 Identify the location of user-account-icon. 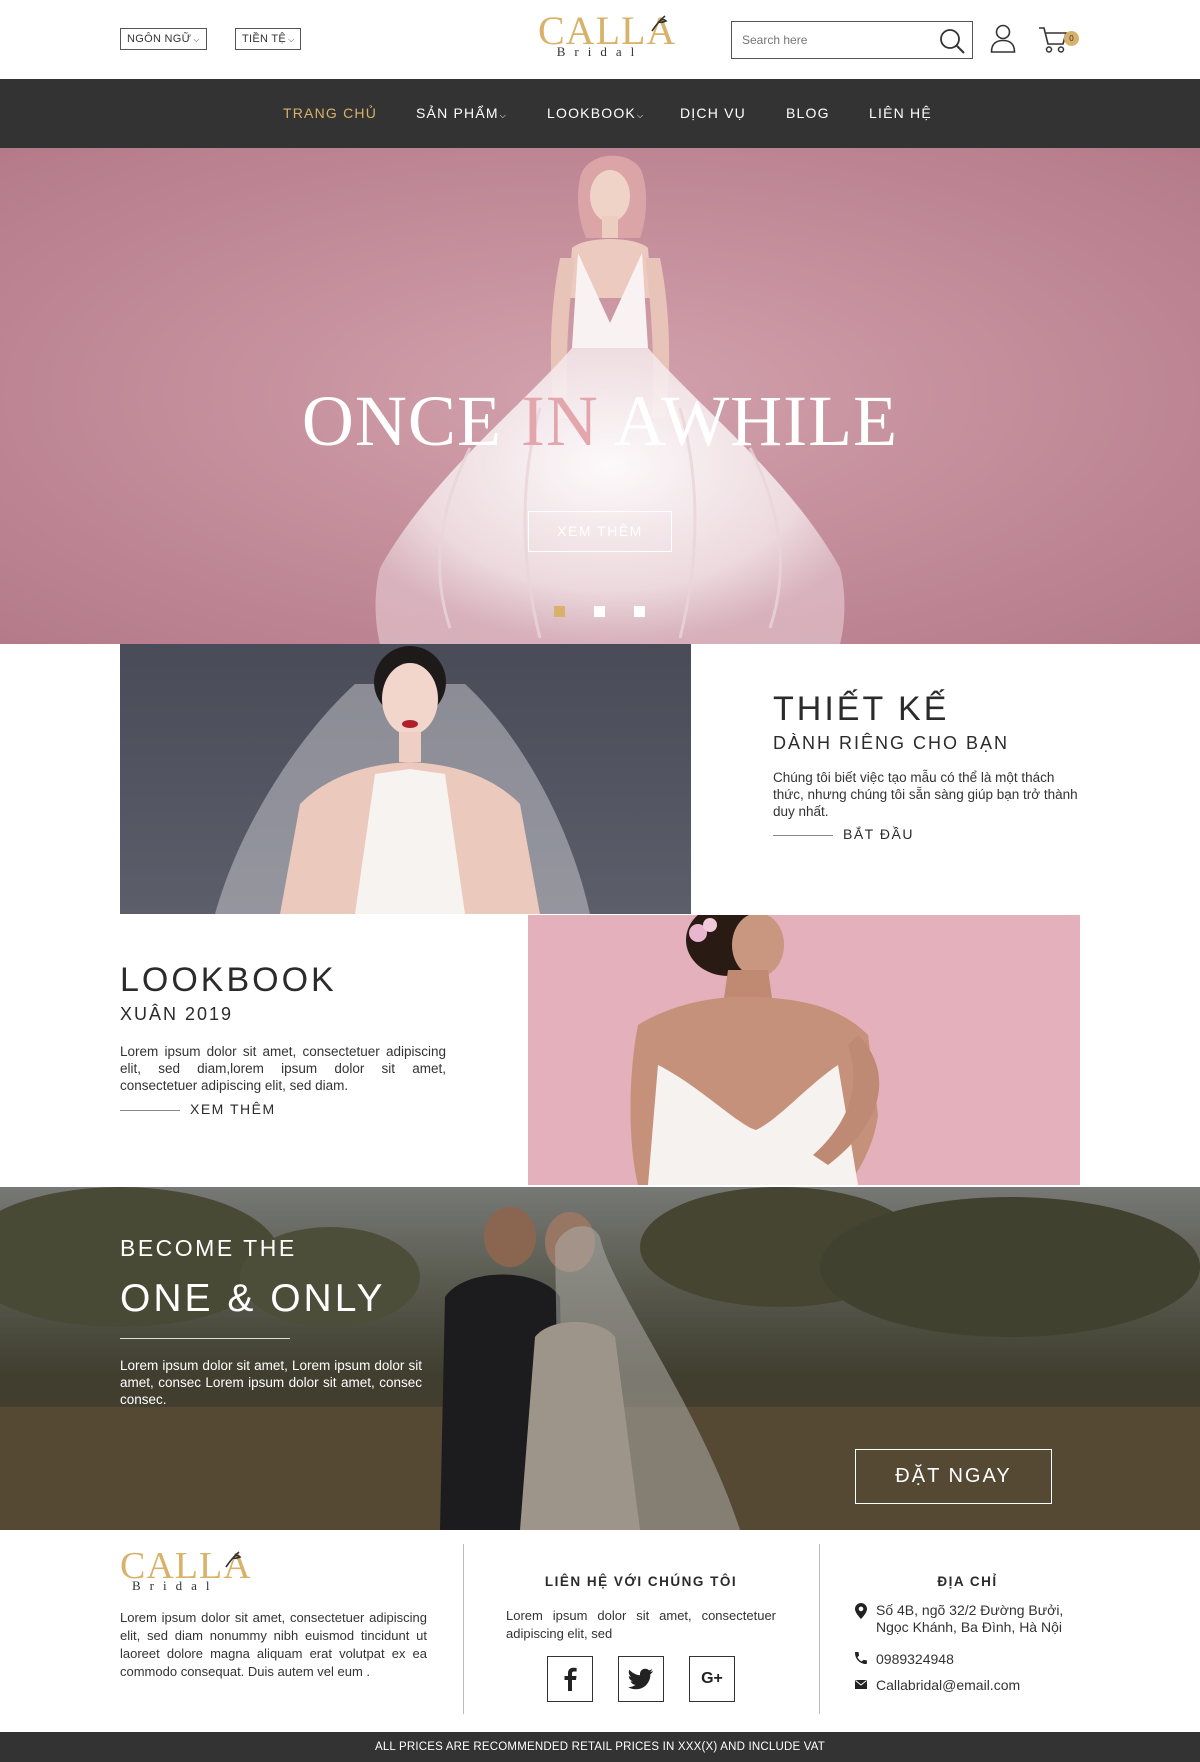
(1003, 39).